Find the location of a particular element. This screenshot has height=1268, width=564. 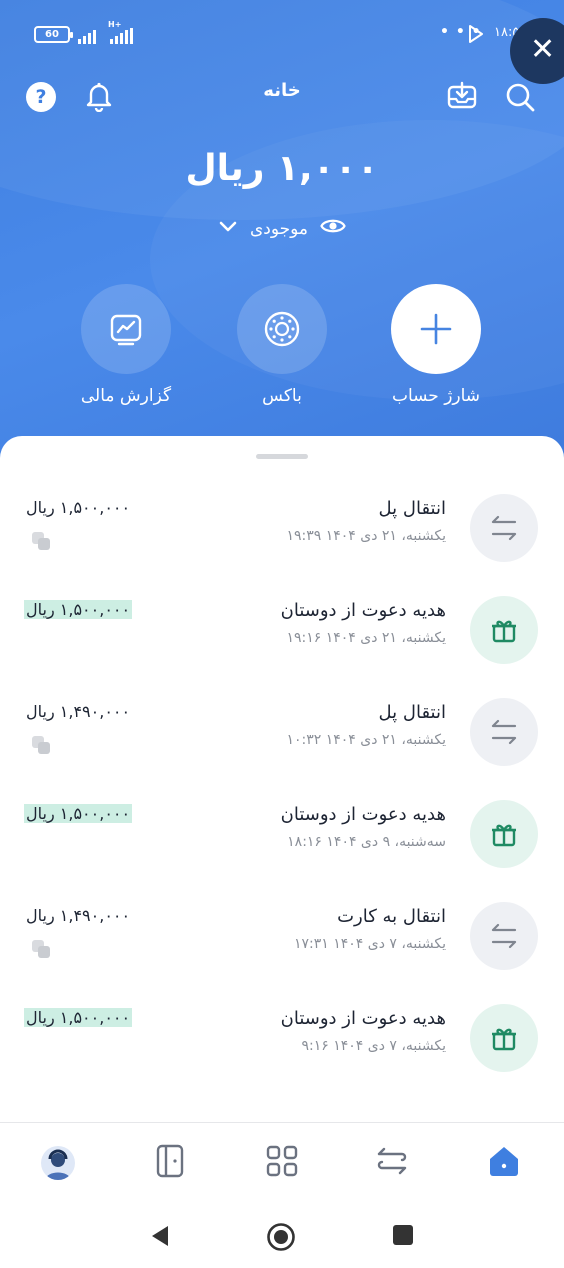

network-label: H+ is located at coordinates (115, 24).